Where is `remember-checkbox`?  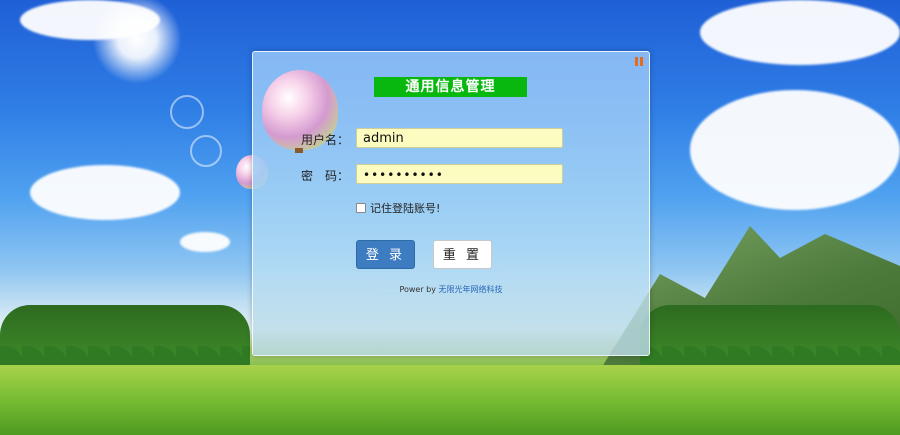 remember-checkbox is located at coordinates (361, 208).